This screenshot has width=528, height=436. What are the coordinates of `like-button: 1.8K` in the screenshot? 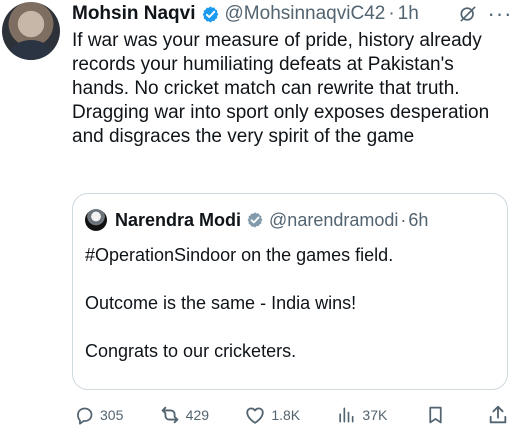 It's located at (271, 415).